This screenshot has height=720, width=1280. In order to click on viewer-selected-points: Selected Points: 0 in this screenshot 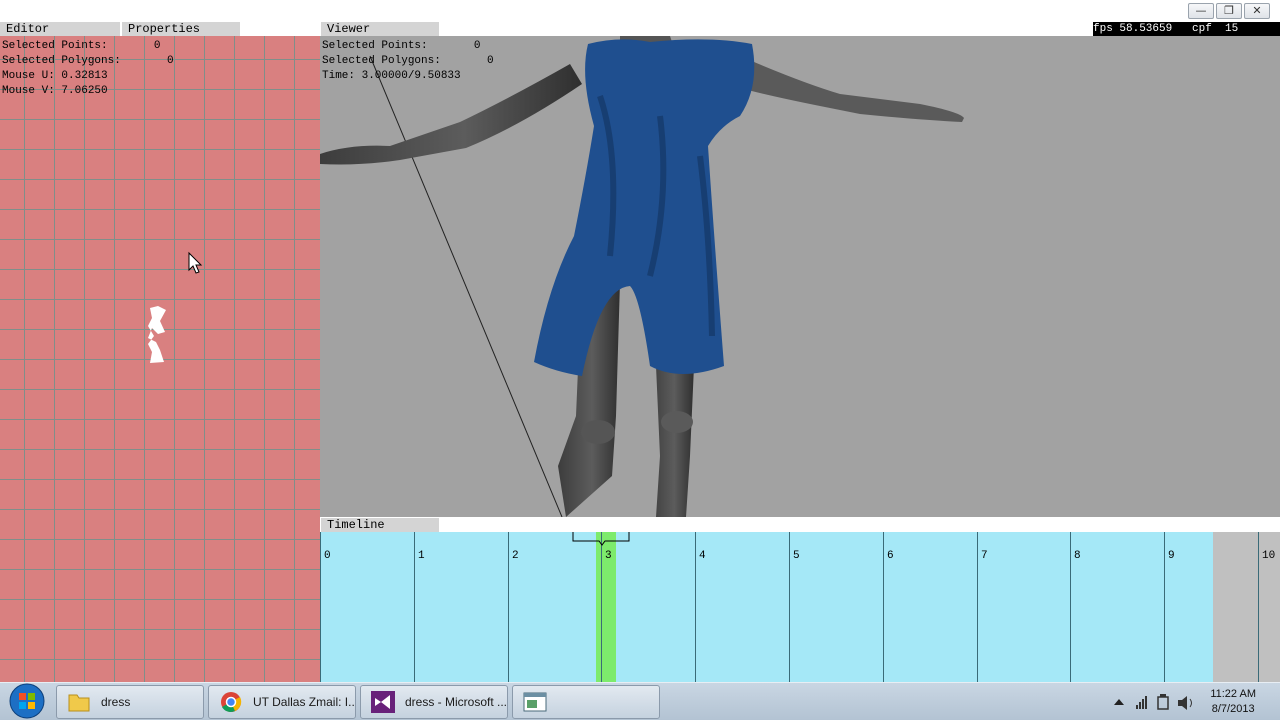, I will do `click(401, 46)`.